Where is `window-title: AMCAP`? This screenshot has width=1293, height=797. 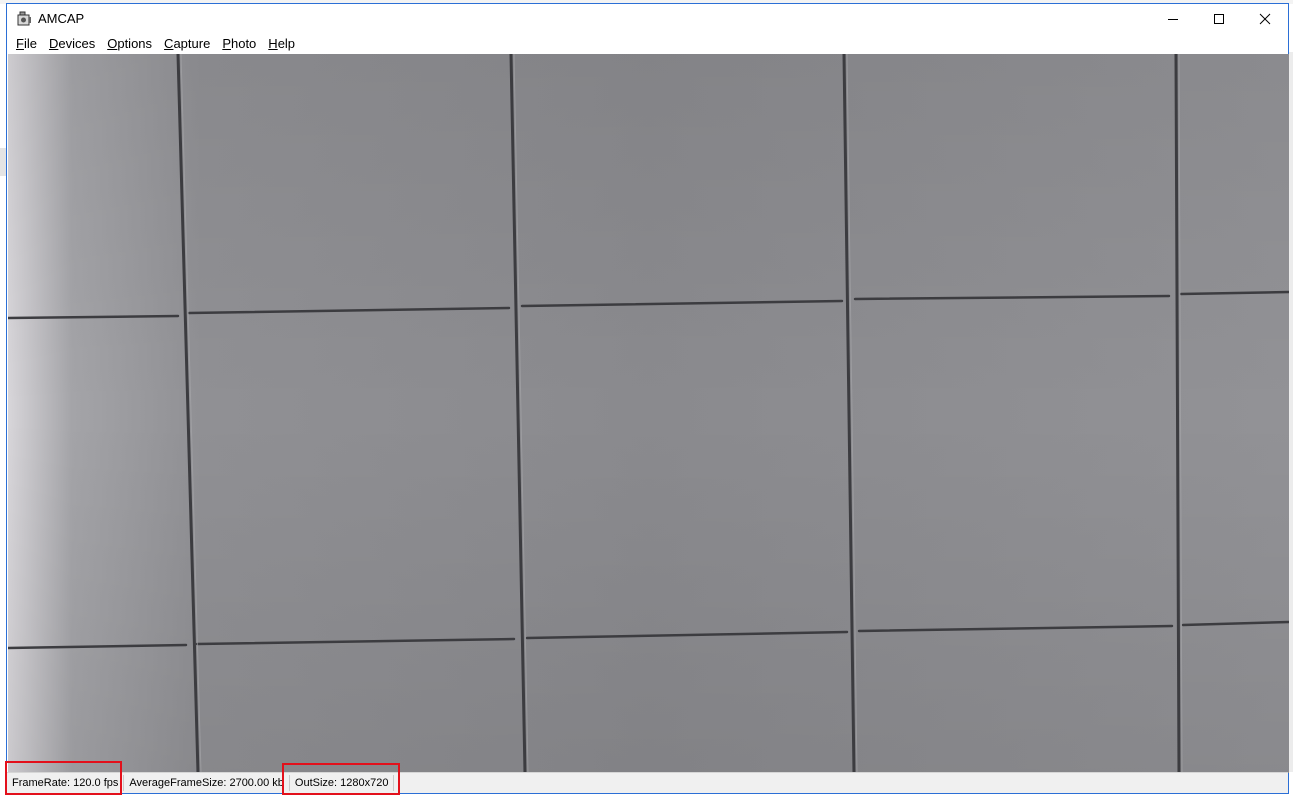
window-title: AMCAP is located at coordinates (61, 18).